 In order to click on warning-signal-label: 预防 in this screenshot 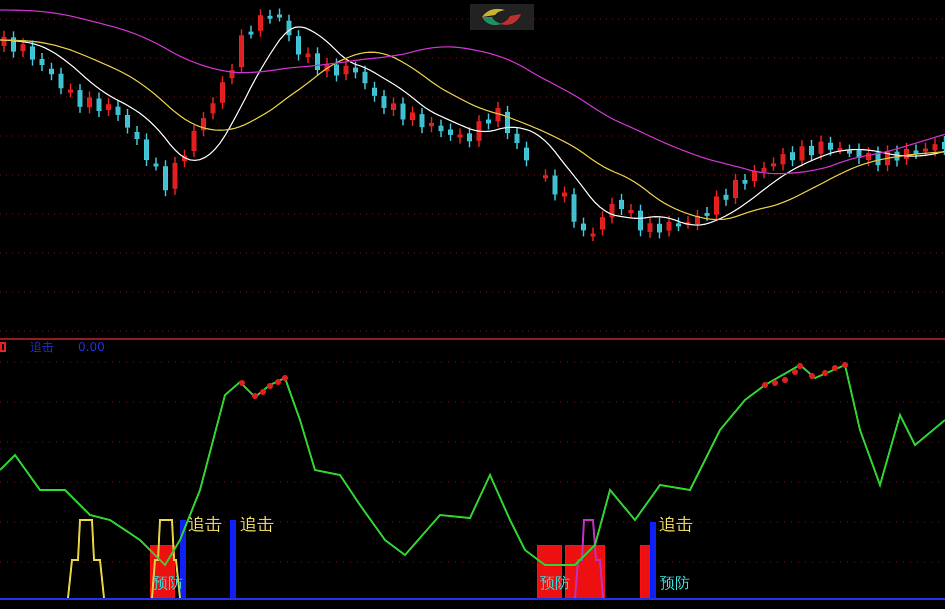, I will do `click(675, 583)`.